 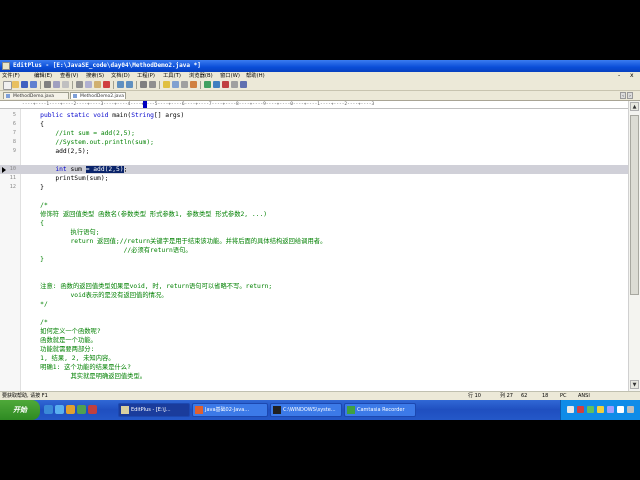 What do you see at coordinates (11, 76) in the screenshot?
I see `menu-file: 文件(F)` at bounding box center [11, 76].